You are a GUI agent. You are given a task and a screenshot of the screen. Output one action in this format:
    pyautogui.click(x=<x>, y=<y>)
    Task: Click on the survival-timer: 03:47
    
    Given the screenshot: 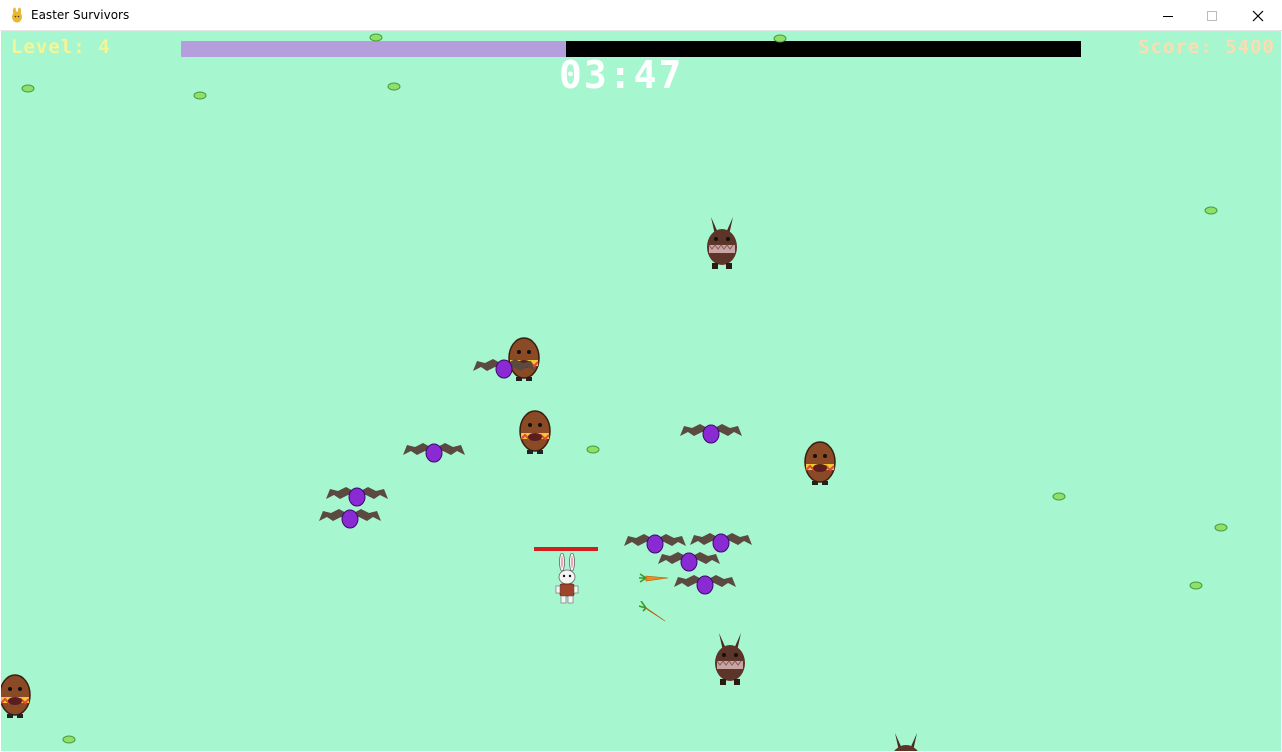 What is the action you would take?
    pyautogui.click(x=621, y=75)
    